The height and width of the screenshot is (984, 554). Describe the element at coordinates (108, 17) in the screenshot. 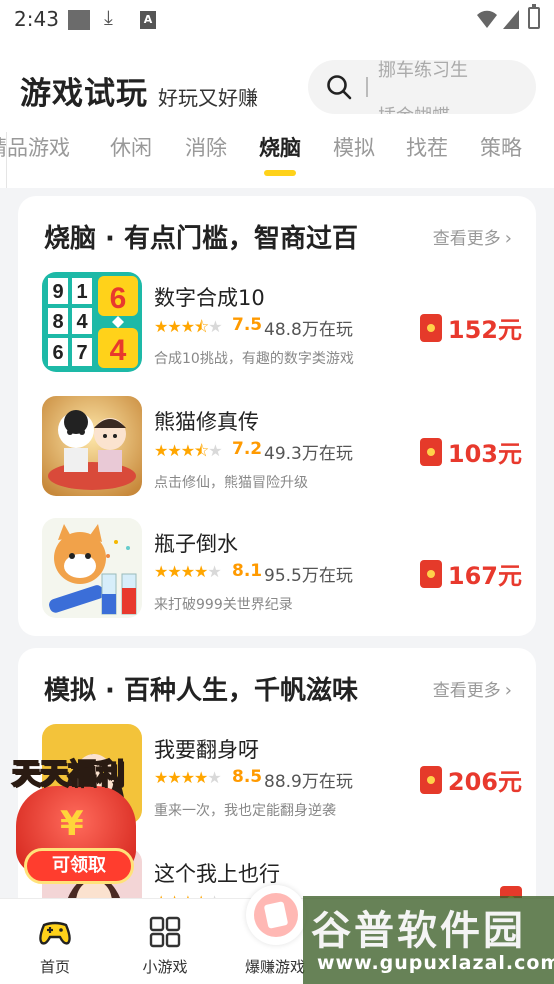

I see `download-icon: ⤓` at that location.